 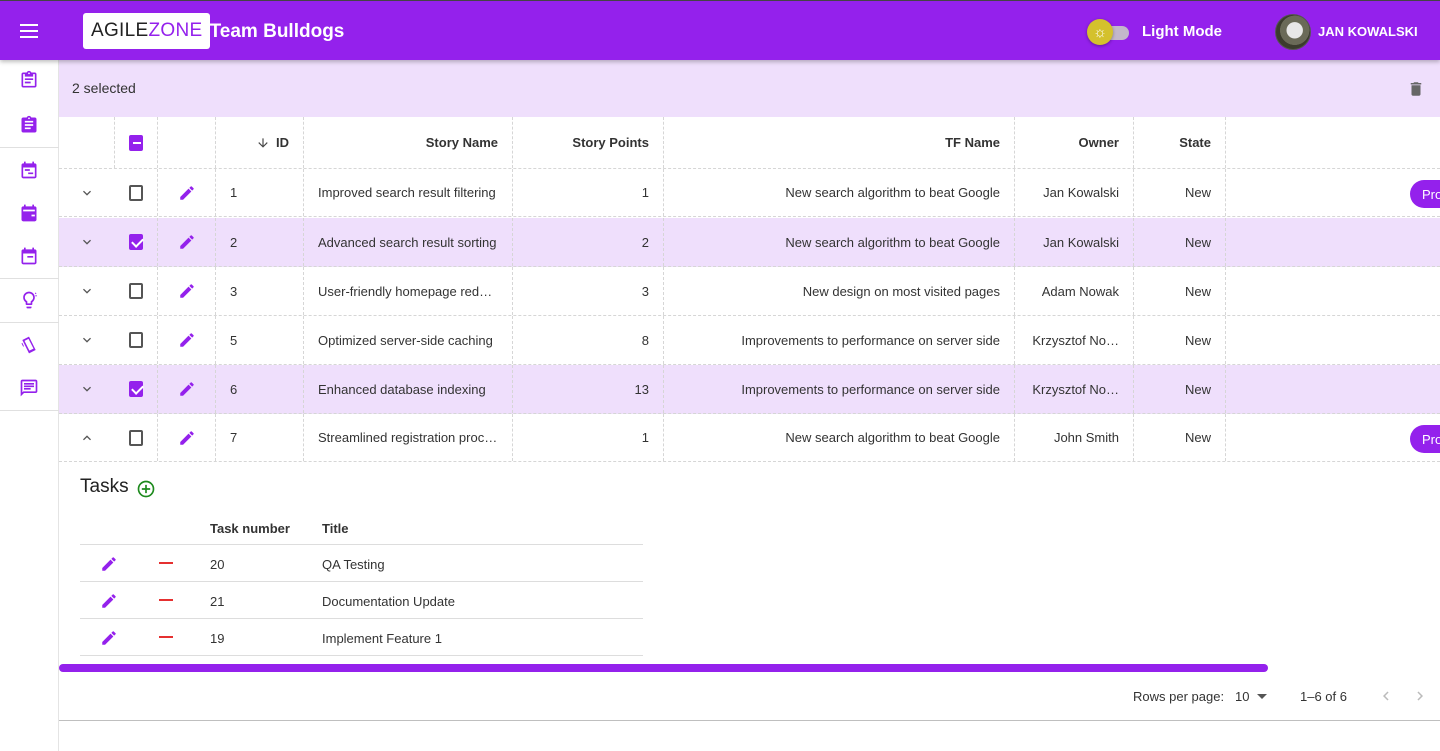 I want to click on tickets-icon, so click(x=29, y=345).